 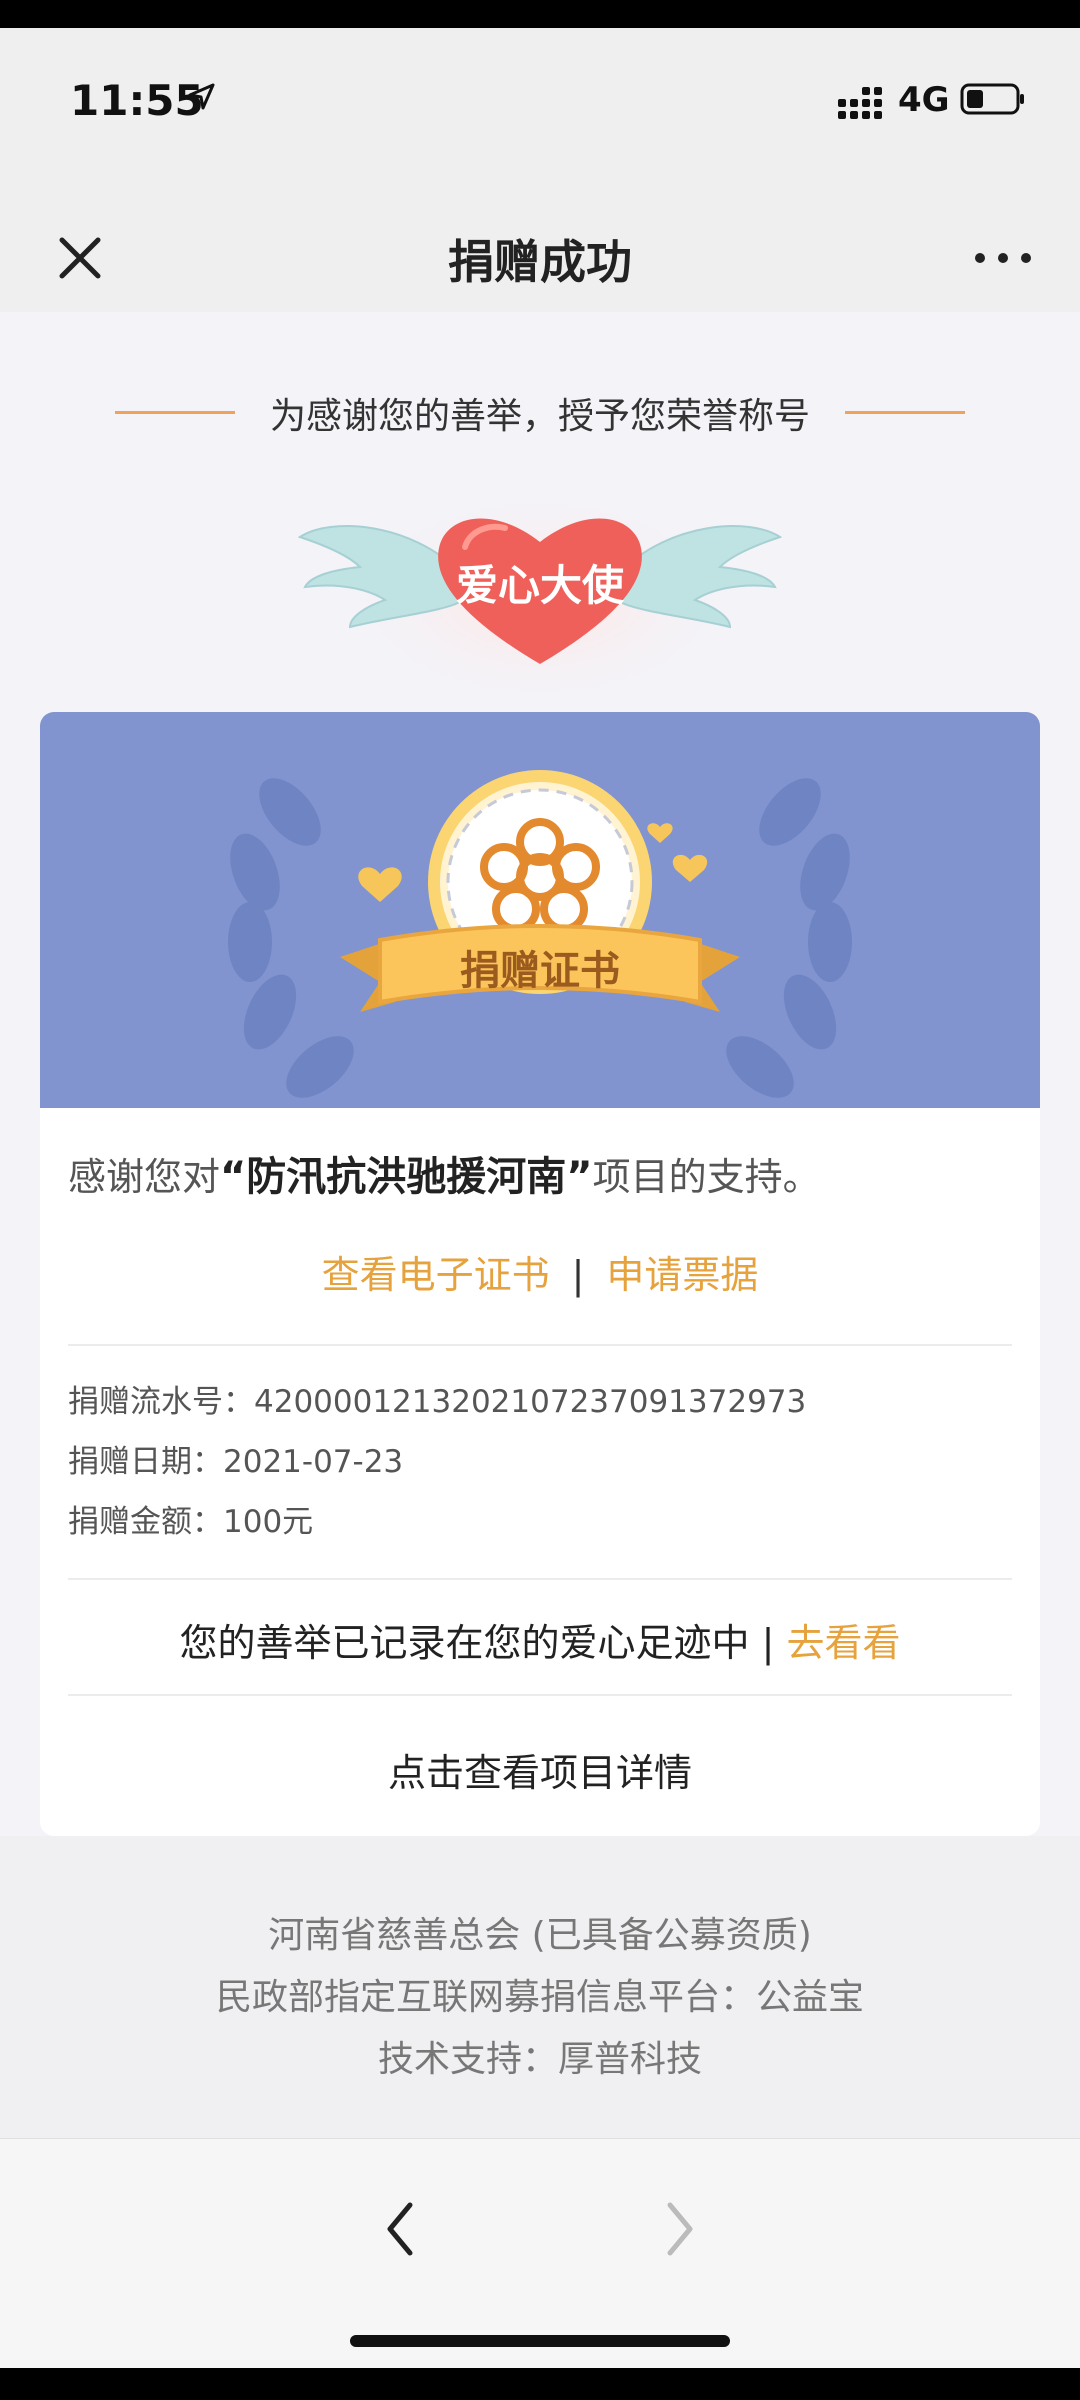 What do you see at coordinates (436, 1275) in the screenshot?
I see `view-certificate-link: 查看电子证书` at bounding box center [436, 1275].